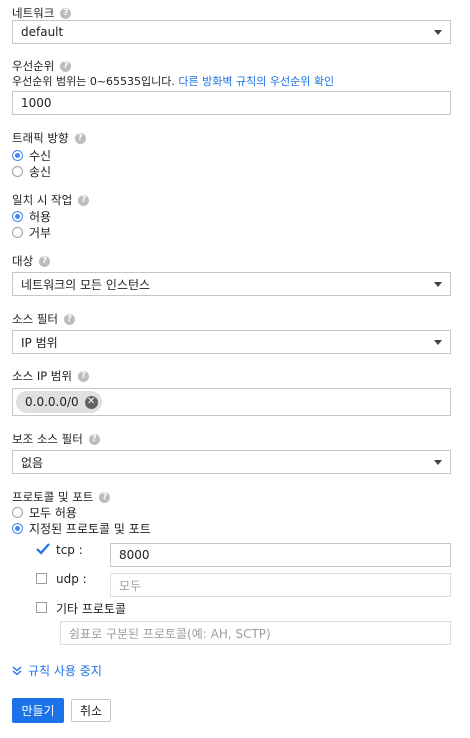 The width and height of the screenshot is (470, 738). Describe the element at coordinates (31, 171) in the screenshot. I see `direction-egress-radio: 송신` at that location.